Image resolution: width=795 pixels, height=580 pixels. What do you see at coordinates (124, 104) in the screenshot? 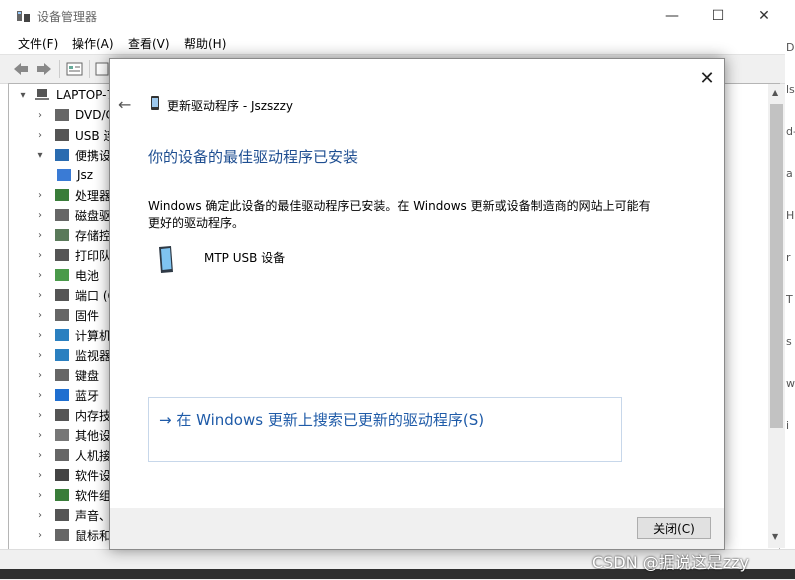
I see `back-arrow-icon: ←` at bounding box center [124, 104].